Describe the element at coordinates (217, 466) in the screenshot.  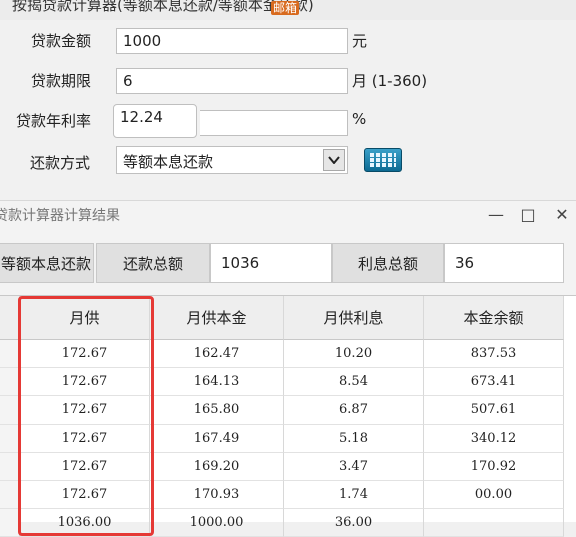
I see `table-cell: 169.20` at that location.